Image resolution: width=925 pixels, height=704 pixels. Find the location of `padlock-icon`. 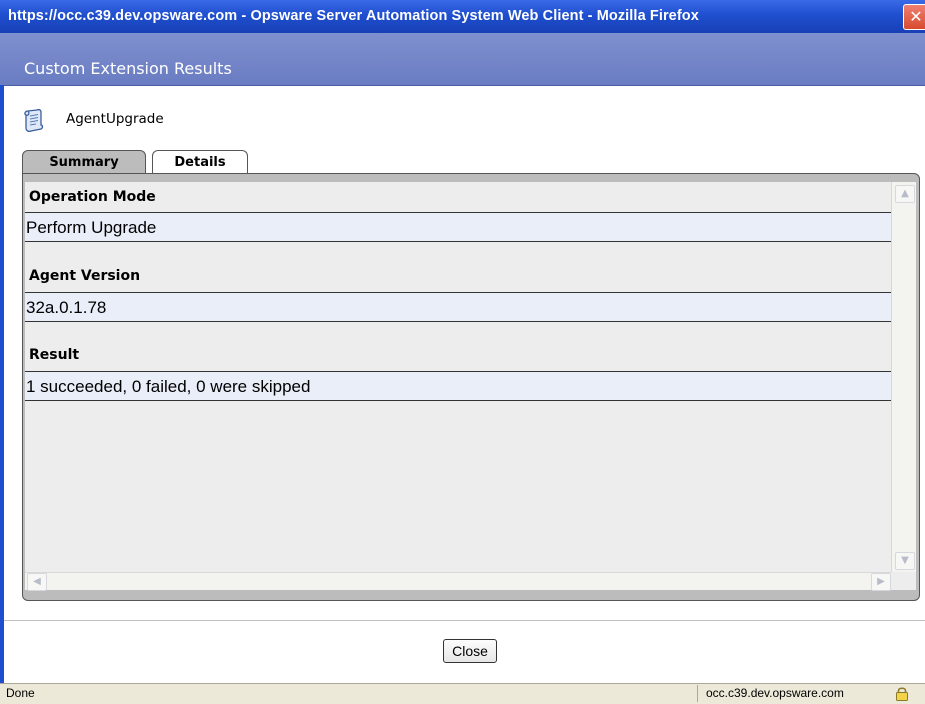

padlock-icon is located at coordinates (902, 693).